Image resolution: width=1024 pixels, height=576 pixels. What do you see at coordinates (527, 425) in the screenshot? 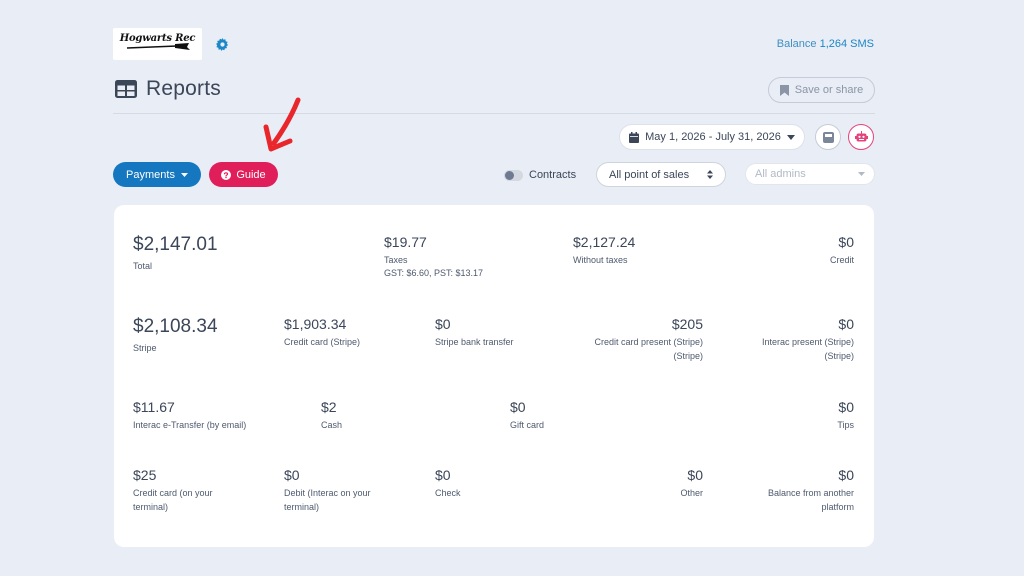
I see `stat-label: Gift card` at bounding box center [527, 425].